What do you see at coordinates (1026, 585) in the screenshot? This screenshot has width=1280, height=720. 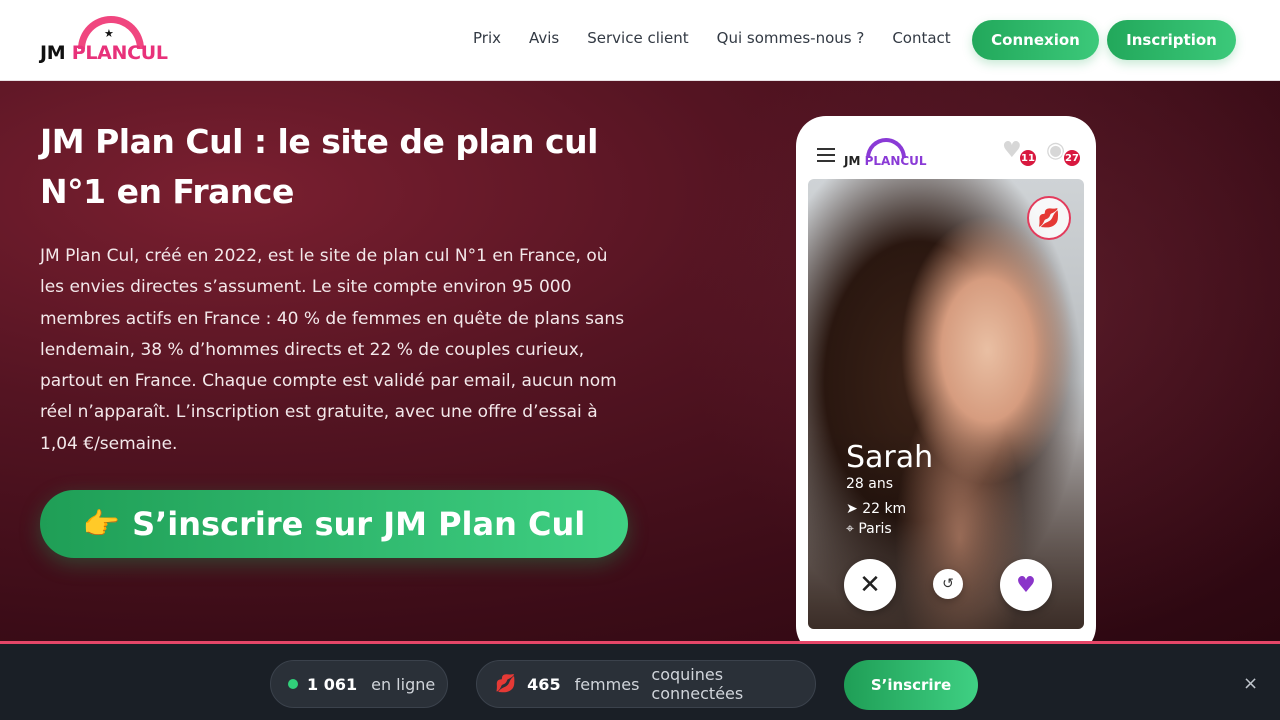 I see `purple-heart-icon: ♥` at bounding box center [1026, 585].